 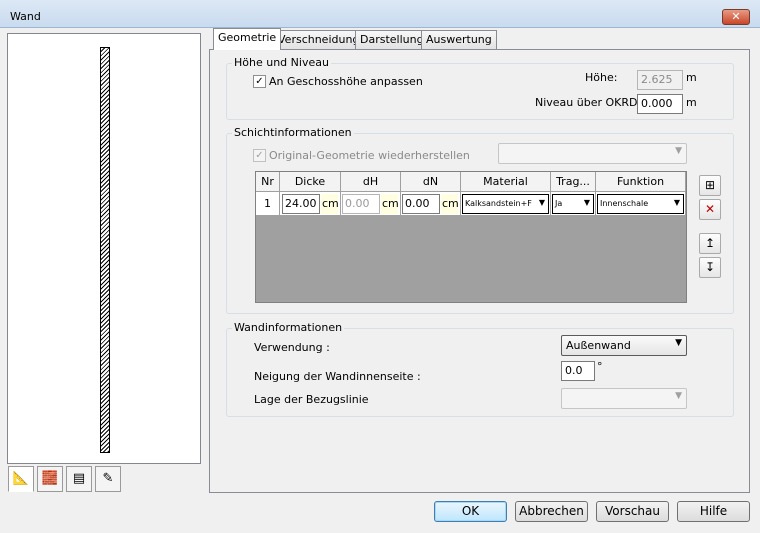 I want to click on delete-layer-button: ✕, so click(x=710, y=209).